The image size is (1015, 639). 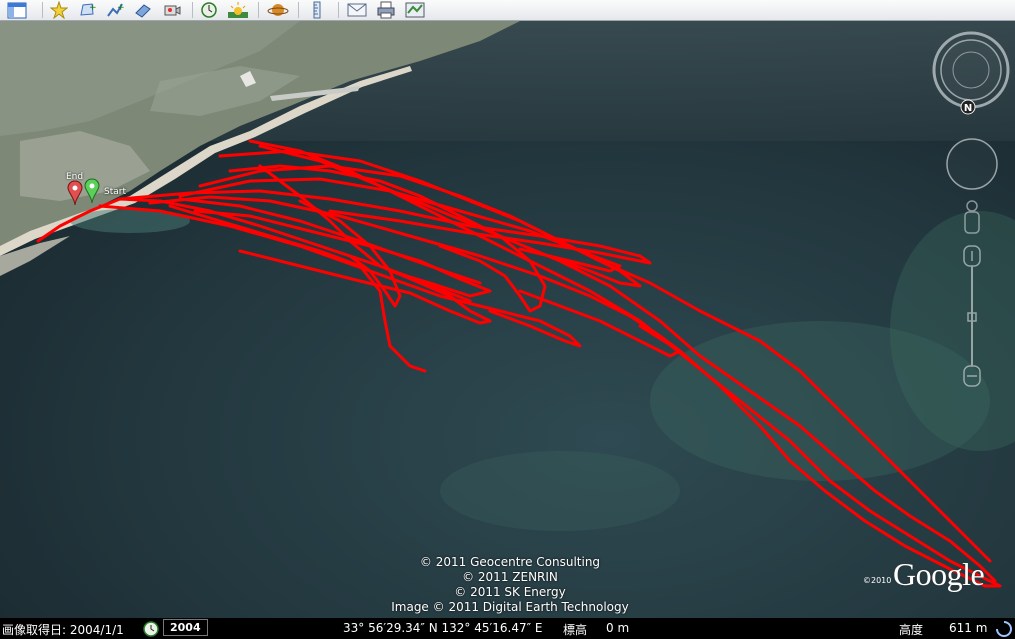 I want to click on ruler-icon, so click(x=317, y=10).